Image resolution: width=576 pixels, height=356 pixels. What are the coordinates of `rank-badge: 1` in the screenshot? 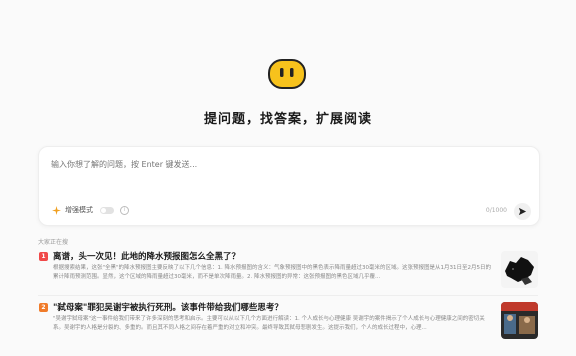 It's located at (43, 256).